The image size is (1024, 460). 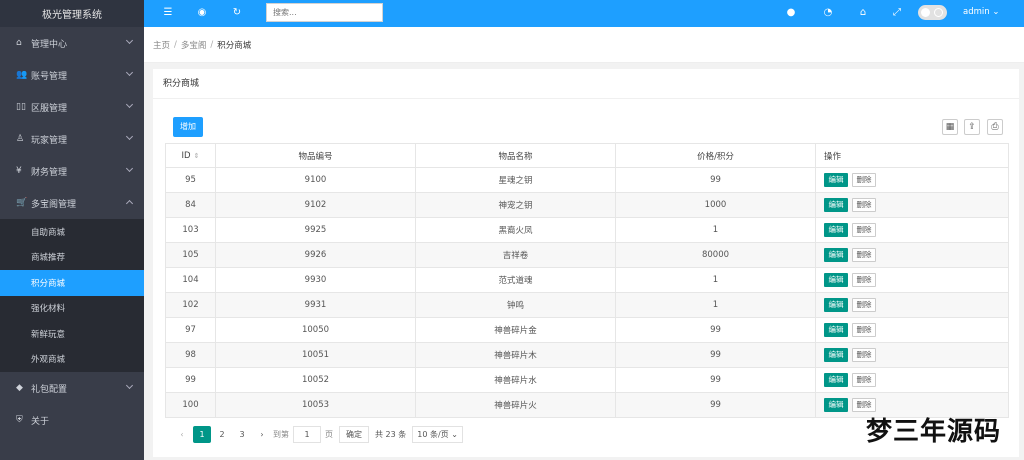 I want to click on add-button: 增加, so click(x=188, y=127).